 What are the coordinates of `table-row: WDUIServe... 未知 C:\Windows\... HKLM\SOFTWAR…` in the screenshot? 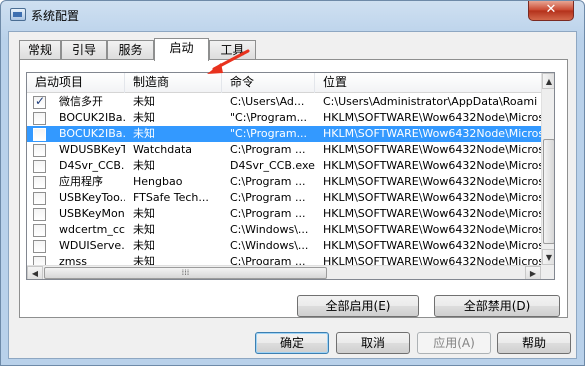 It's located at (284, 246).